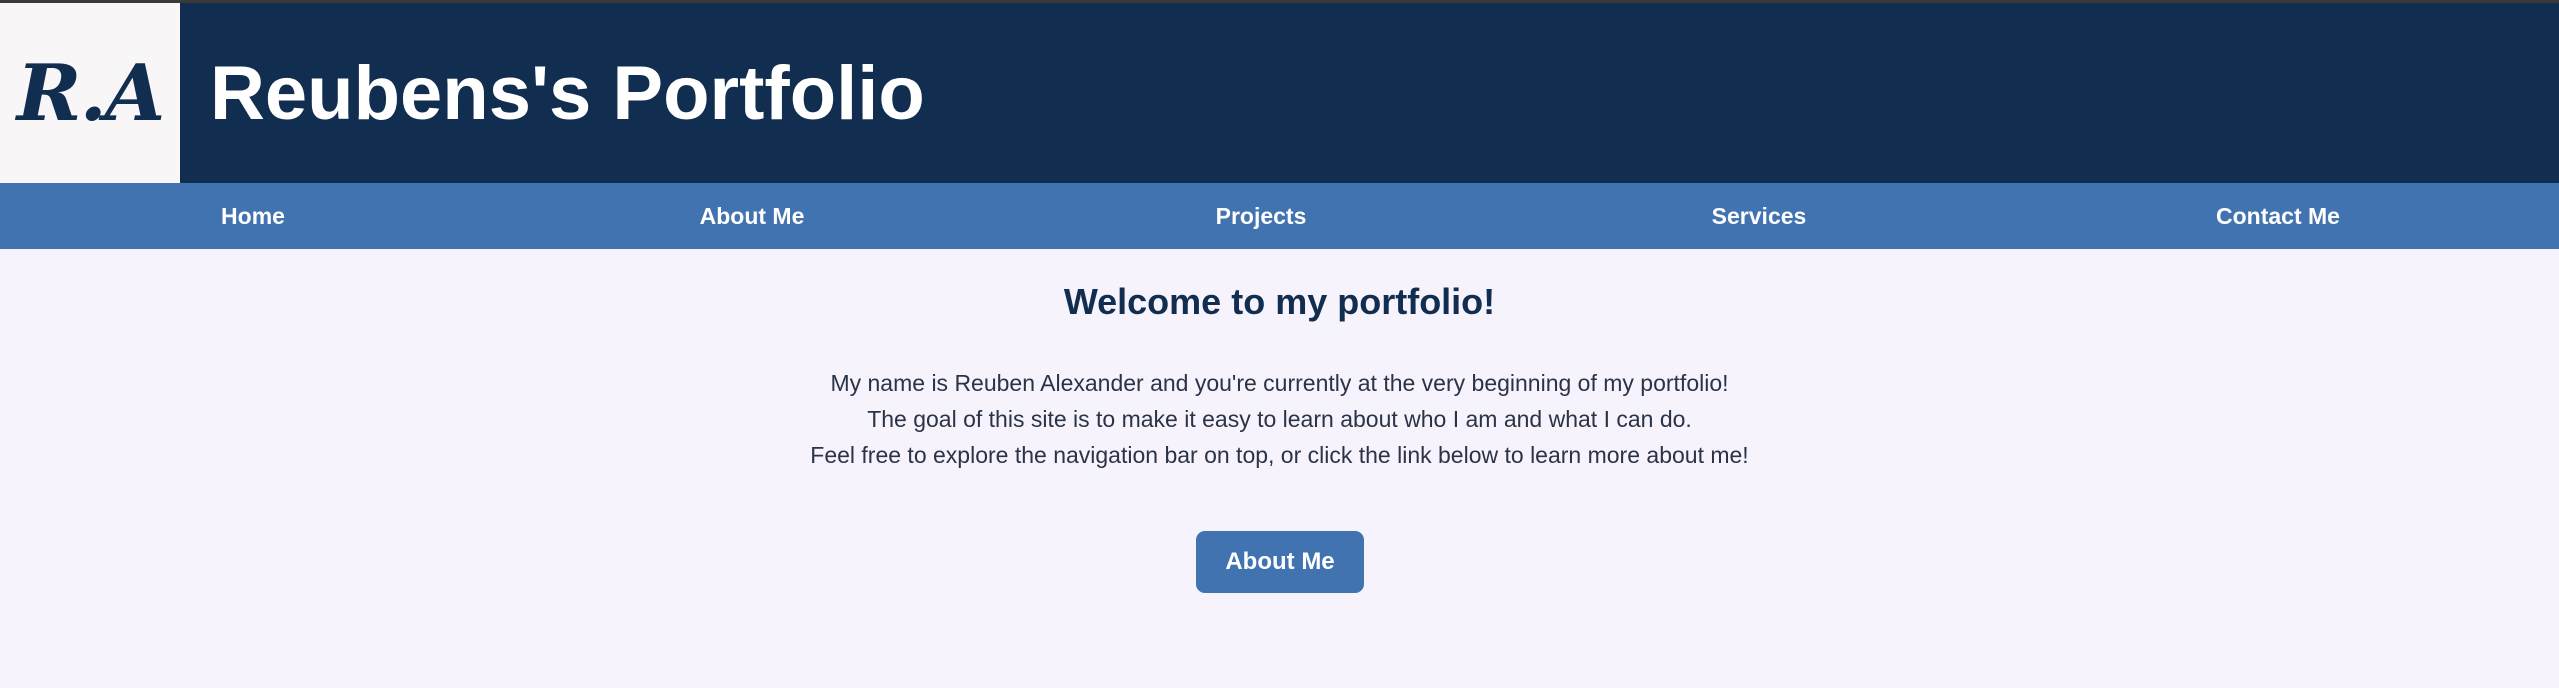 This screenshot has width=2559, height=688. What do you see at coordinates (752, 216) in the screenshot?
I see `nav-item-about-me: About Me` at bounding box center [752, 216].